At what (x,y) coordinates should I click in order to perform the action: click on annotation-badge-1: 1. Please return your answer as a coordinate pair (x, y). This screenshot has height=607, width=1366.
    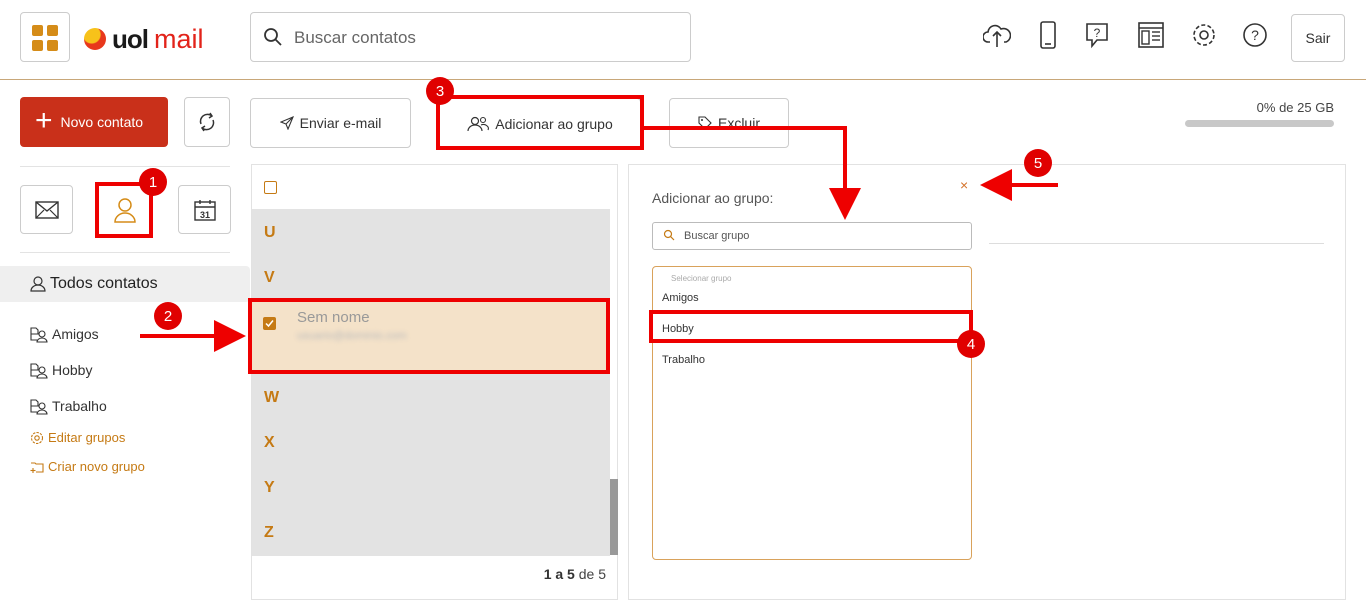
    Looking at the image, I should click on (153, 182).